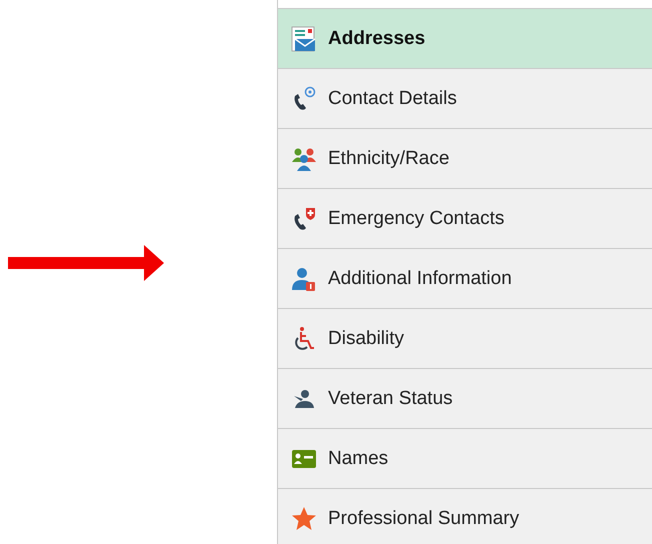  What do you see at coordinates (465, 159) in the screenshot?
I see `menu-item: Ethnicity/Race` at bounding box center [465, 159].